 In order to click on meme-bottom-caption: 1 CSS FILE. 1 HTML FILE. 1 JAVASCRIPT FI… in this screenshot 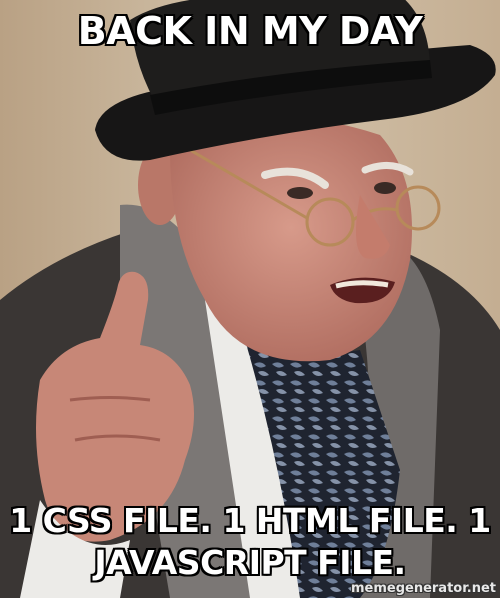, I will do `click(250, 541)`.